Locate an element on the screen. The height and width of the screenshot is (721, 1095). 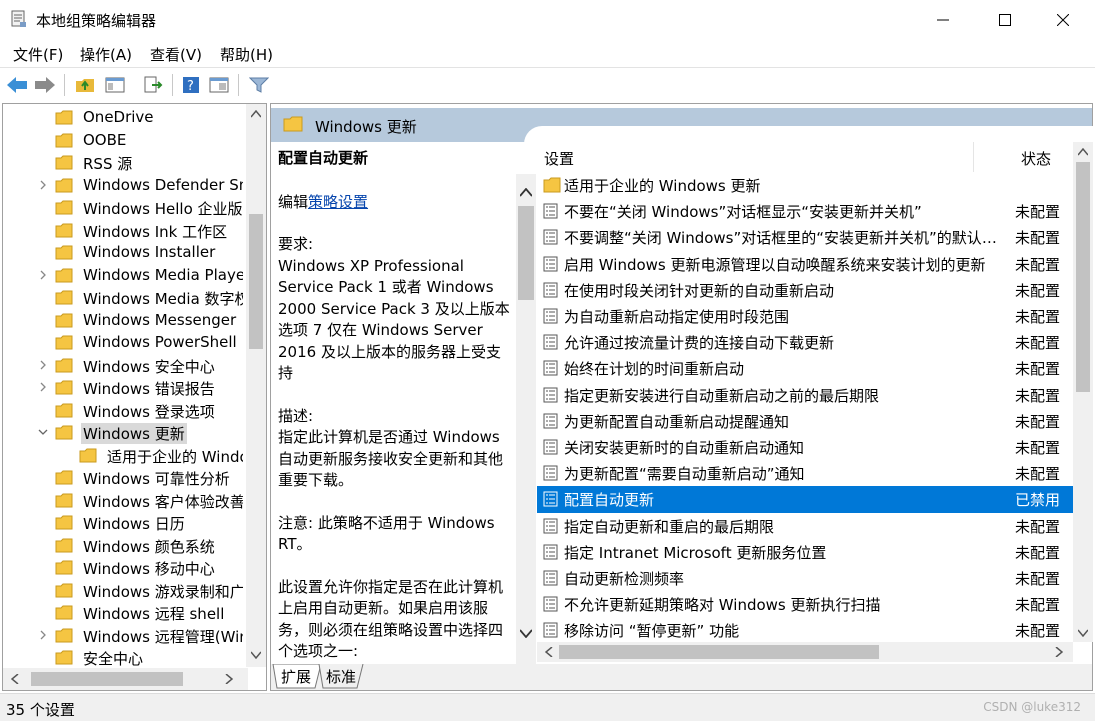
policy-row: 不要调整“关闭 Windows”对话框里的“安装更新并关机”的默认选项 未配置 is located at coordinates (805, 237).